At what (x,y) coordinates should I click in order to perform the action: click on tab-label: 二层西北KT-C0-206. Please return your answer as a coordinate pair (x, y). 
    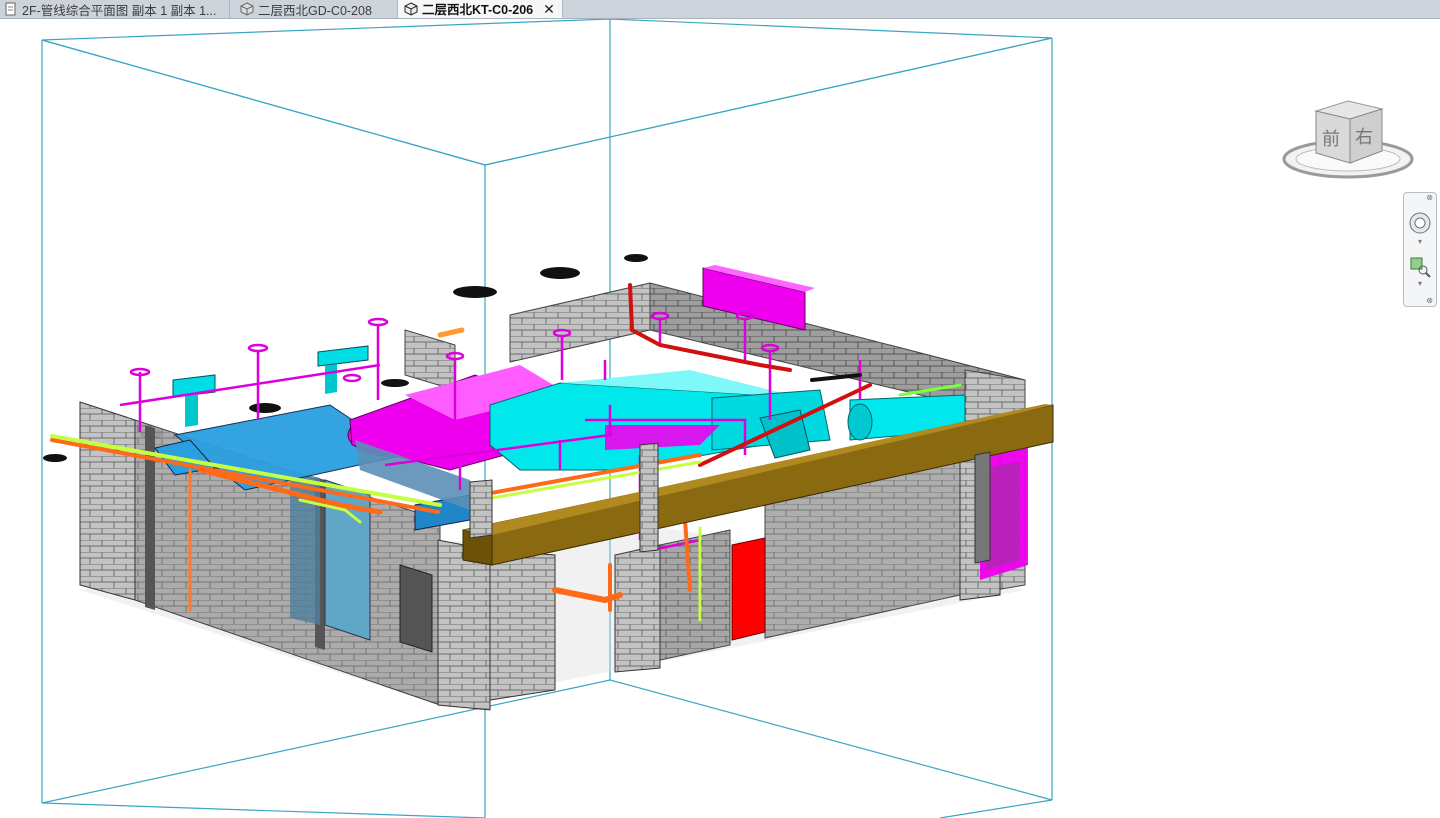
    Looking at the image, I should click on (478, 10).